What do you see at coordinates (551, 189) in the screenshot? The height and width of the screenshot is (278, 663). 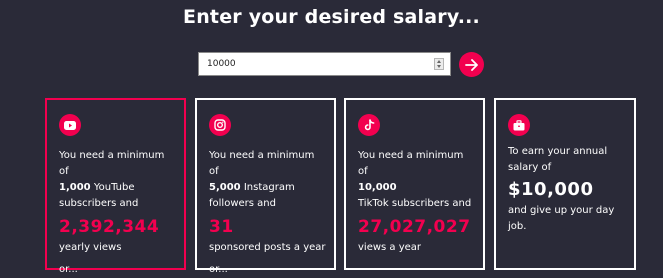 I see `salary-value: $10,000` at bounding box center [551, 189].